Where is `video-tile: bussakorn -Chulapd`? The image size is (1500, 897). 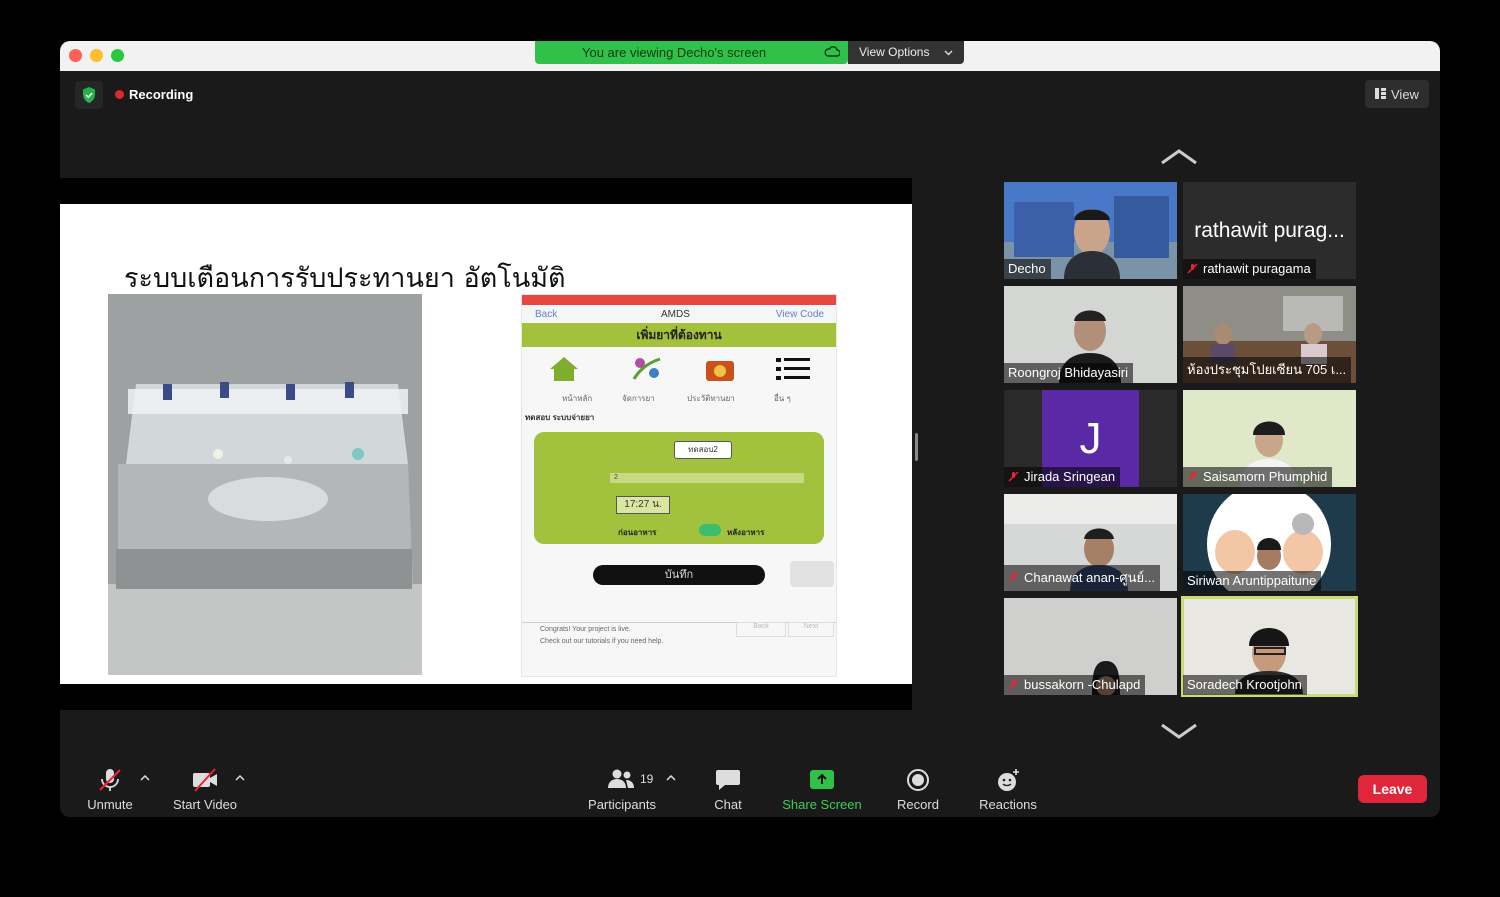 video-tile: bussakorn -Chulapd is located at coordinates (1090, 646).